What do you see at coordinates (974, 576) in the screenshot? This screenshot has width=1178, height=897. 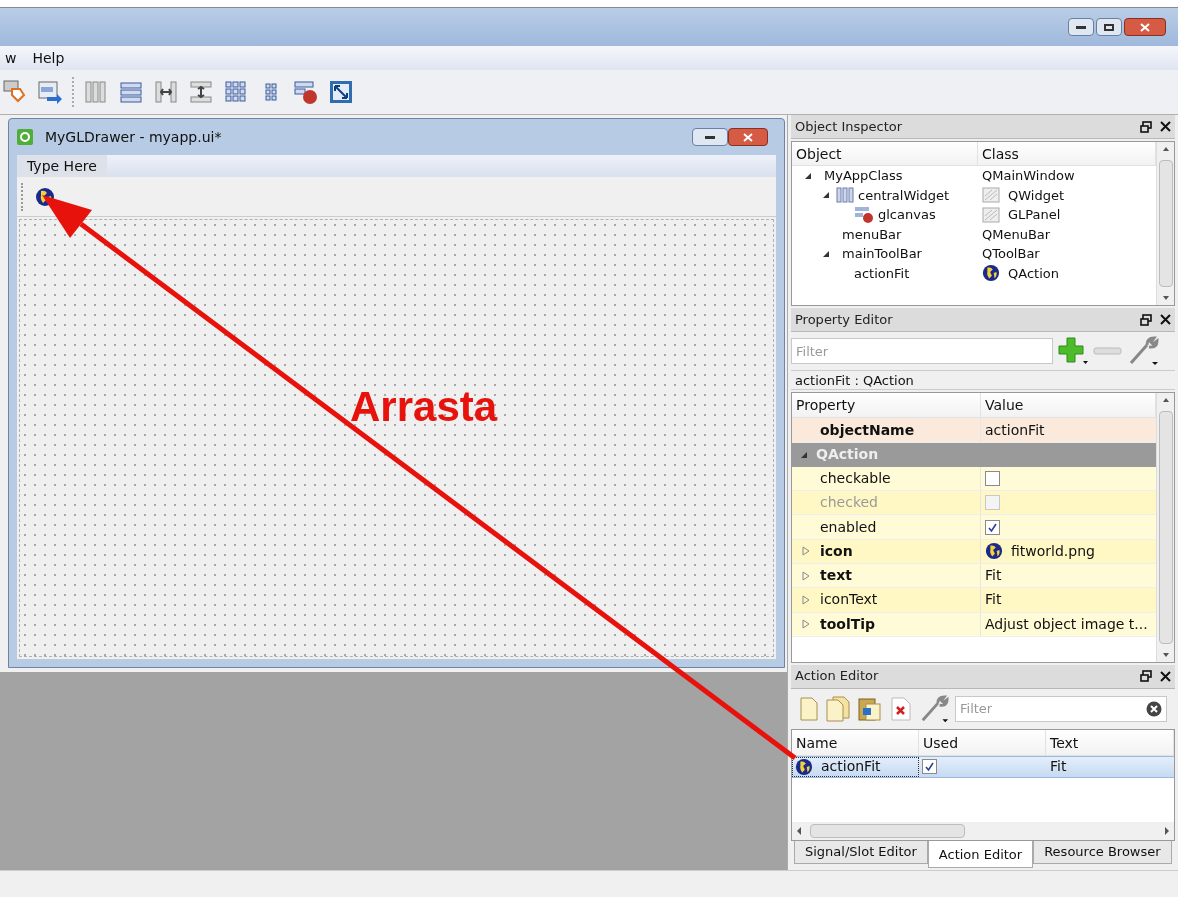 I see `property-row: text Fit` at bounding box center [974, 576].